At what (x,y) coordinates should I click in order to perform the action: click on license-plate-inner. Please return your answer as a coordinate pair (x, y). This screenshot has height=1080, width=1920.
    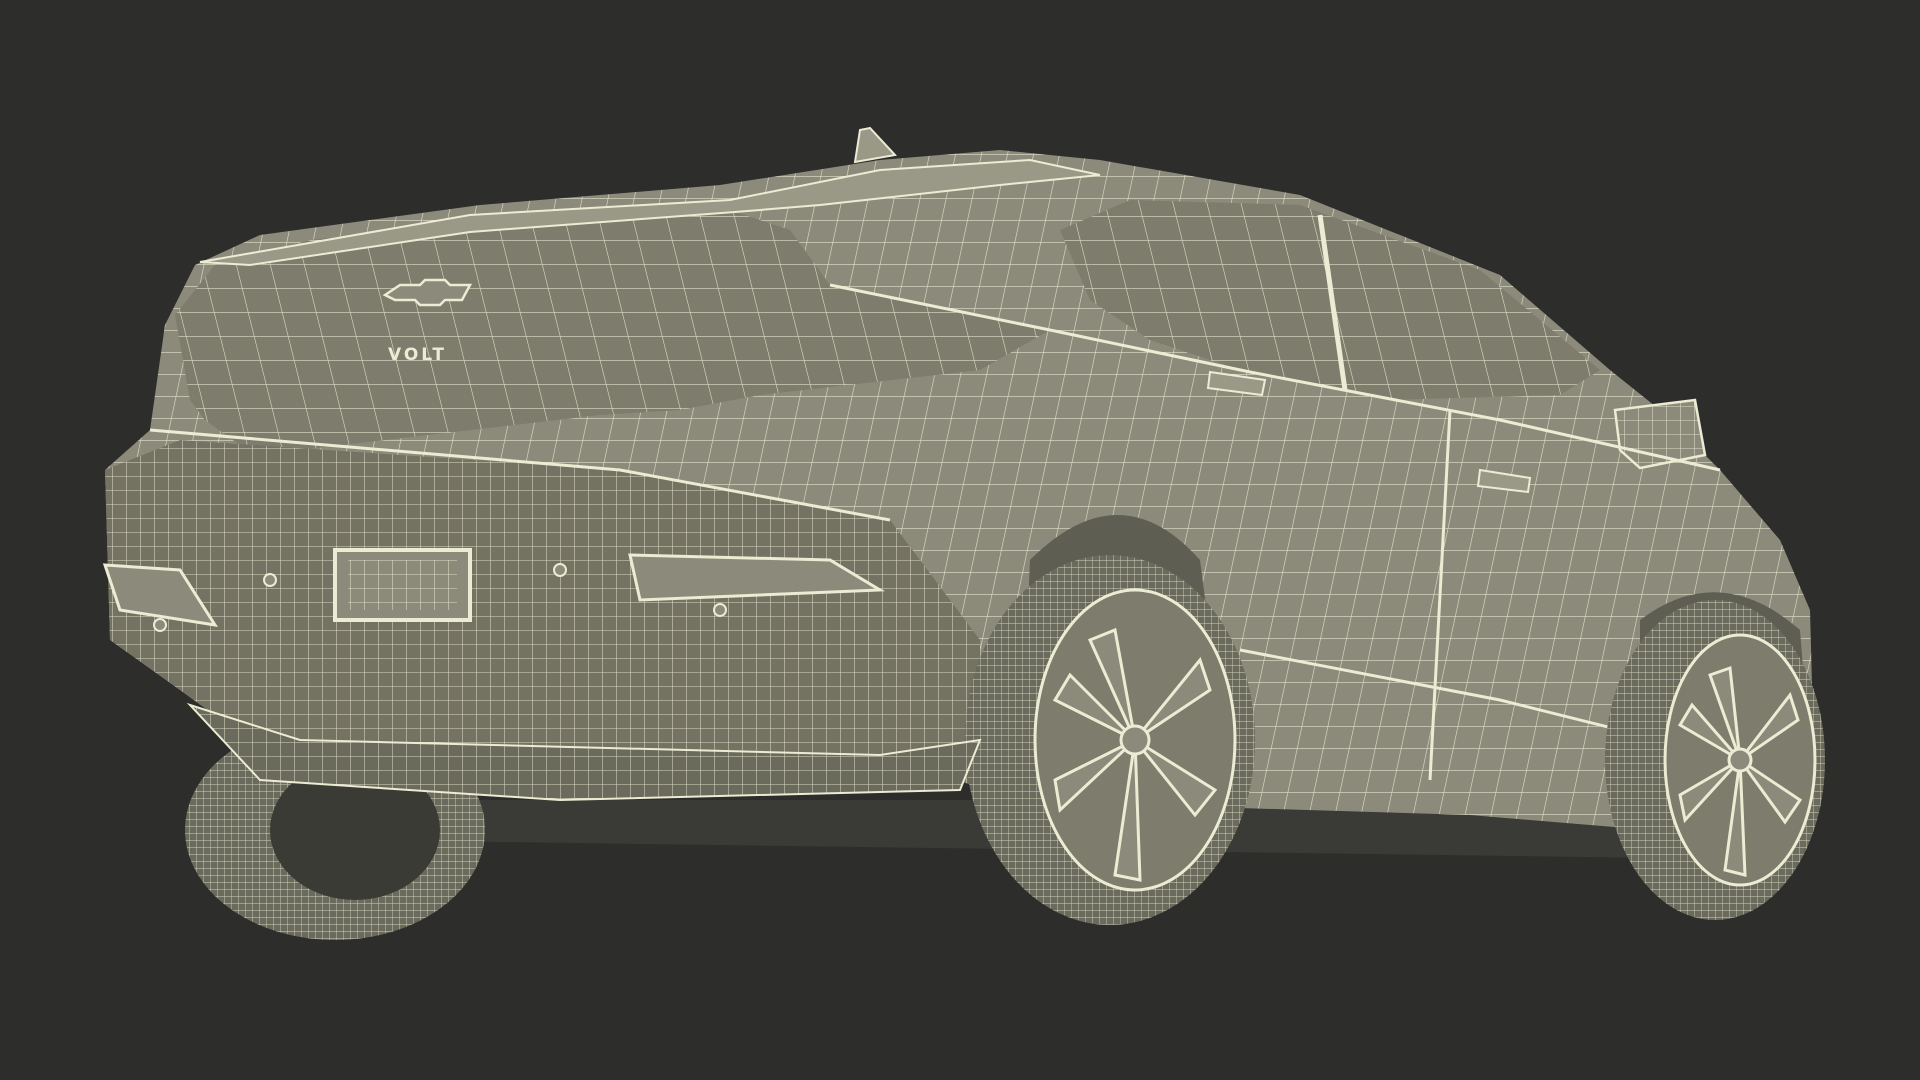
    Looking at the image, I should click on (402, 585).